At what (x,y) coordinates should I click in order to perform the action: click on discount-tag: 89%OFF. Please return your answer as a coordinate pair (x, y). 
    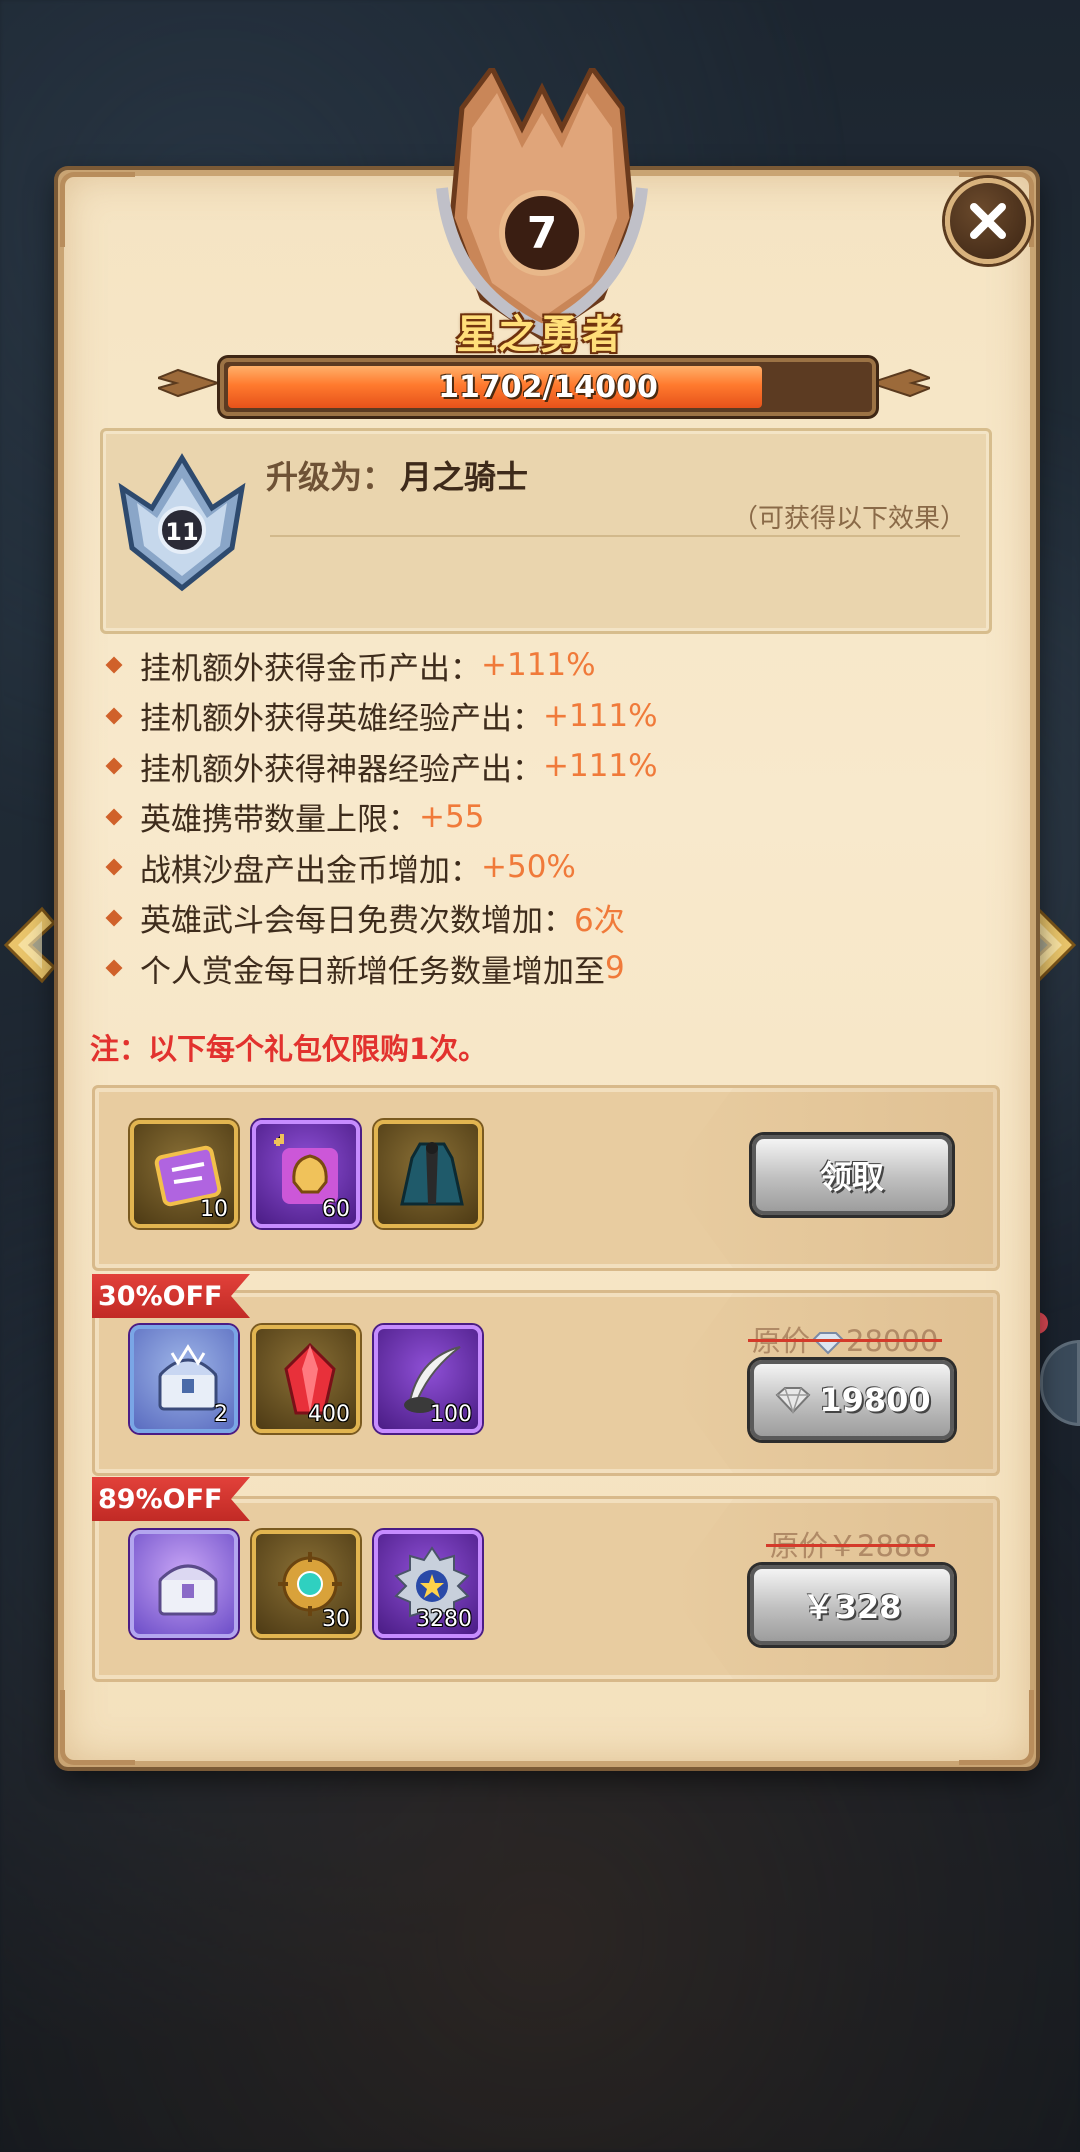
    Looking at the image, I should click on (171, 1499).